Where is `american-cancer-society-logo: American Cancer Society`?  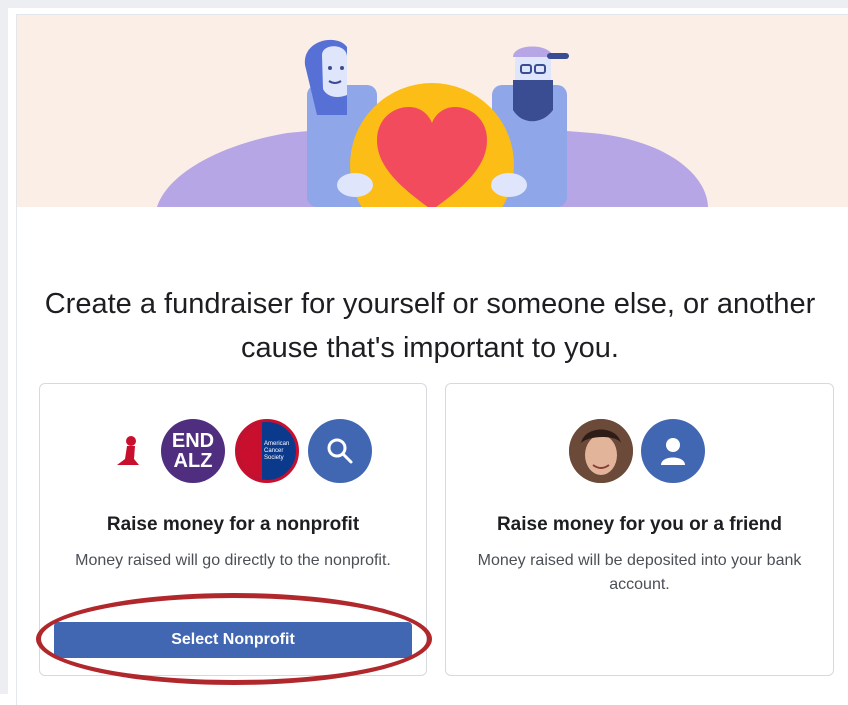
american-cancer-society-logo: American Cancer Society is located at coordinates (267, 451).